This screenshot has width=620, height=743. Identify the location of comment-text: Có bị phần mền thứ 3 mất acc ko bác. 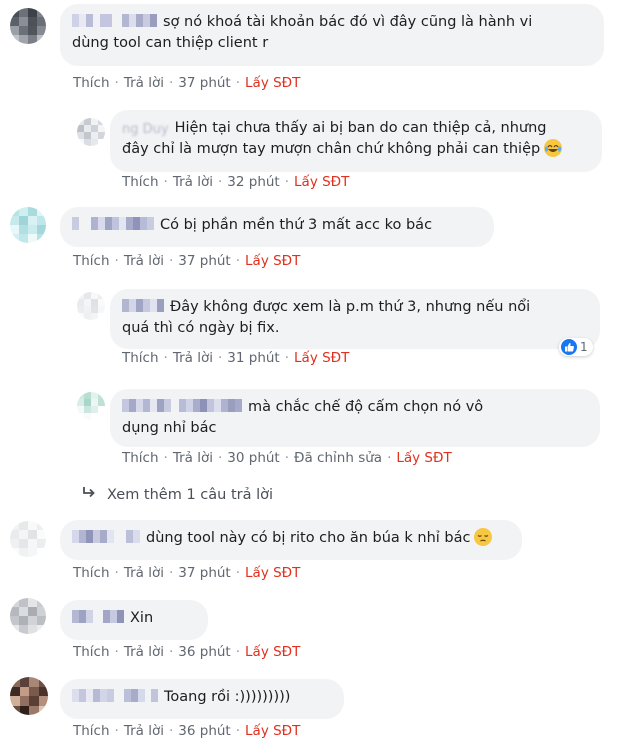
(296, 225).